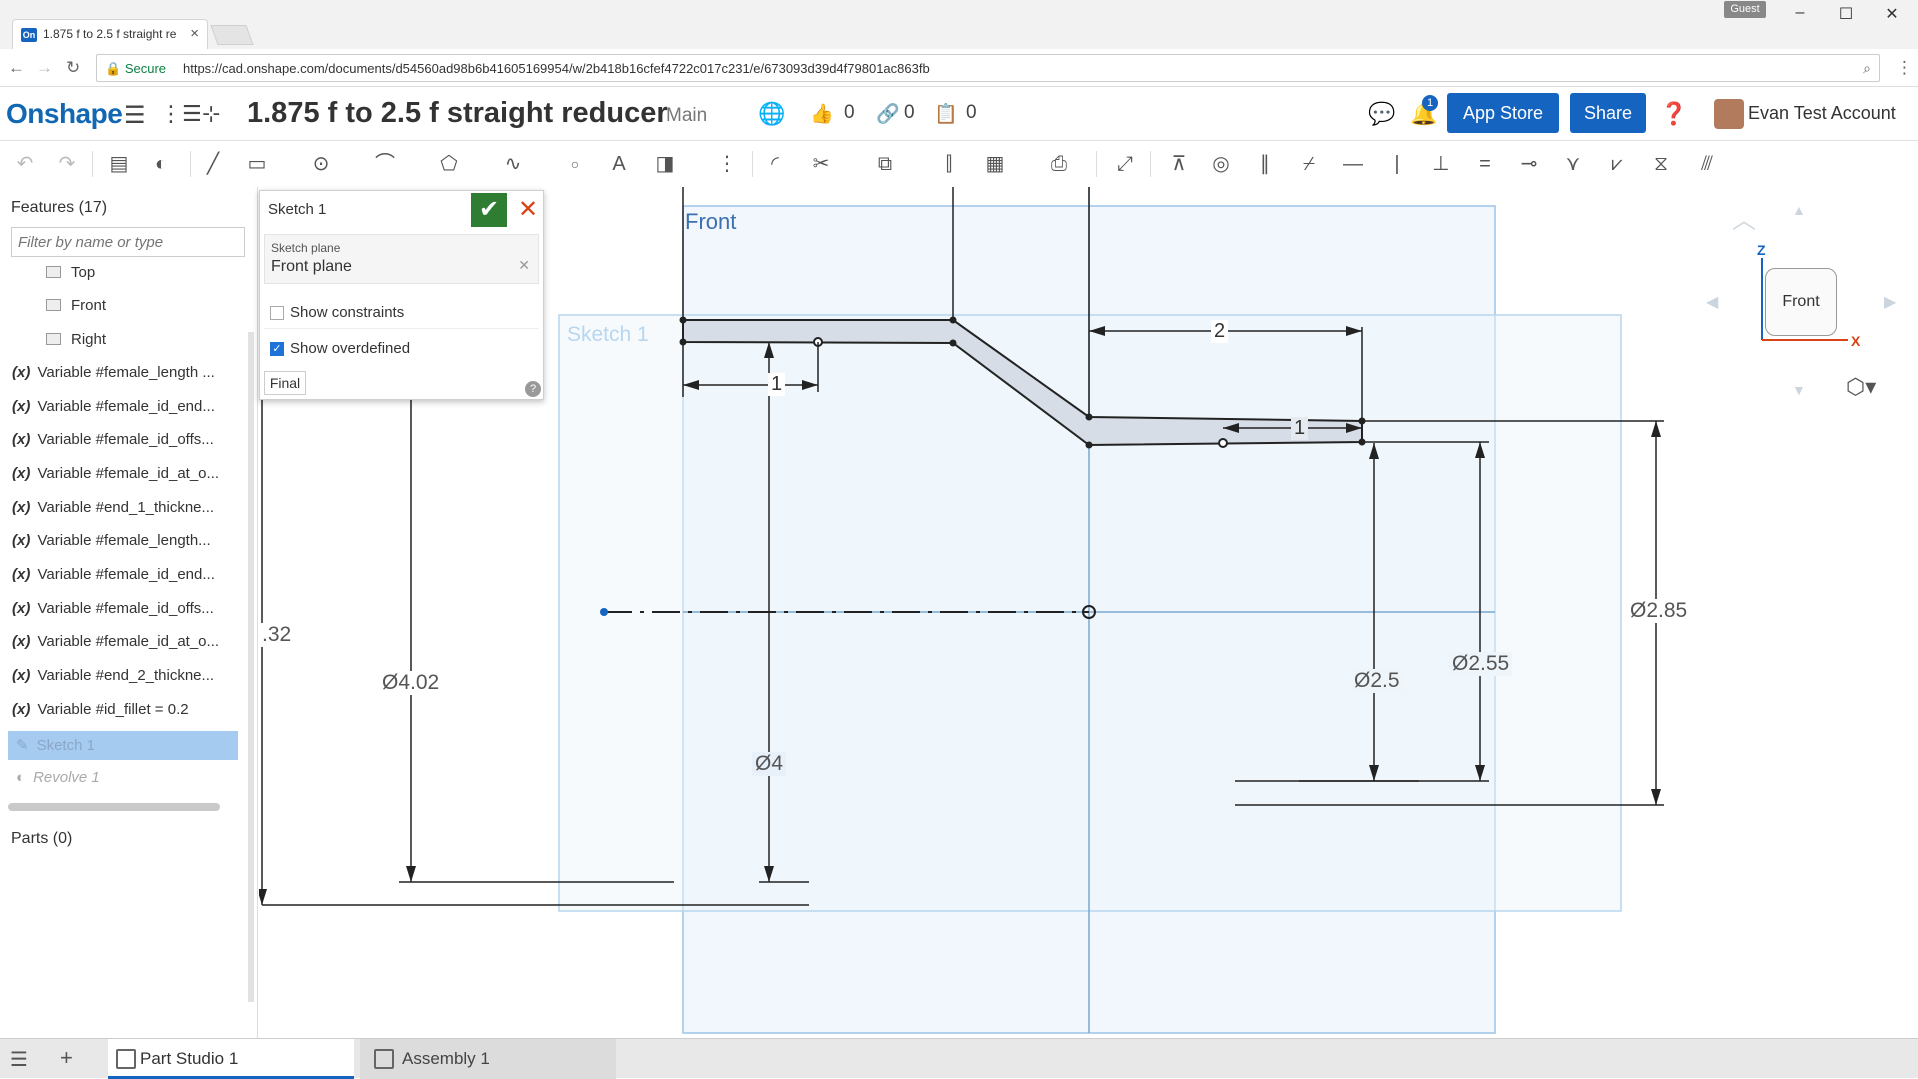 This screenshot has height=1079, width=1918. I want to click on horizontal-icon: —, so click(1353, 164).